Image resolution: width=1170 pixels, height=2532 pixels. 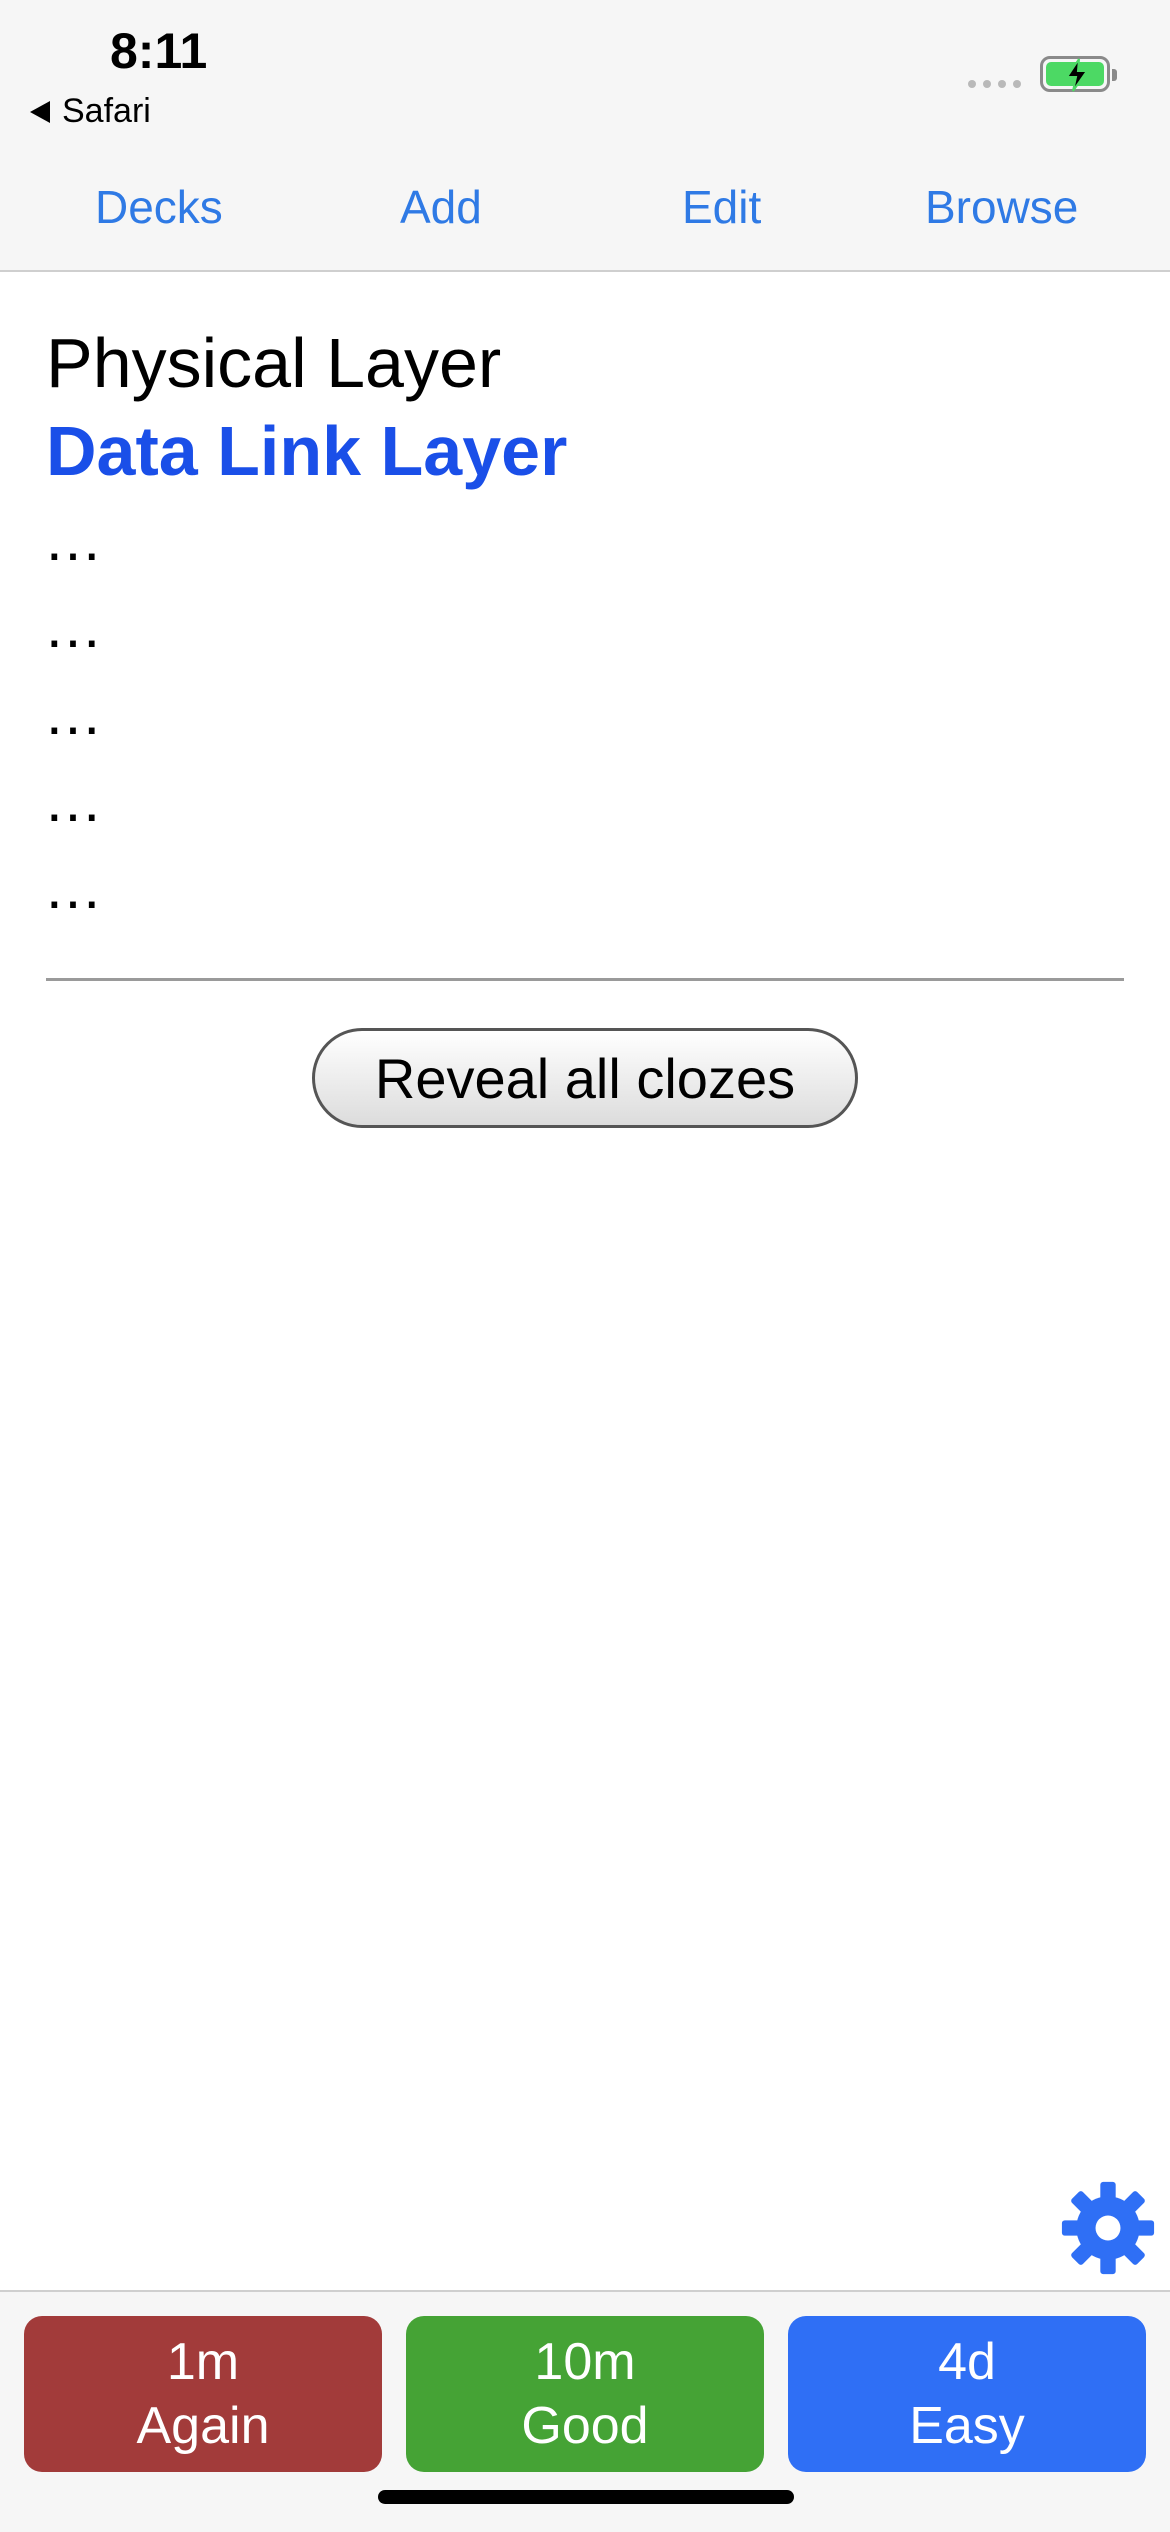 What do you see at coordinates (159, 207) in the screenshot?
I see `nav-decks-button: Decks` at bounding box center [159, 207].